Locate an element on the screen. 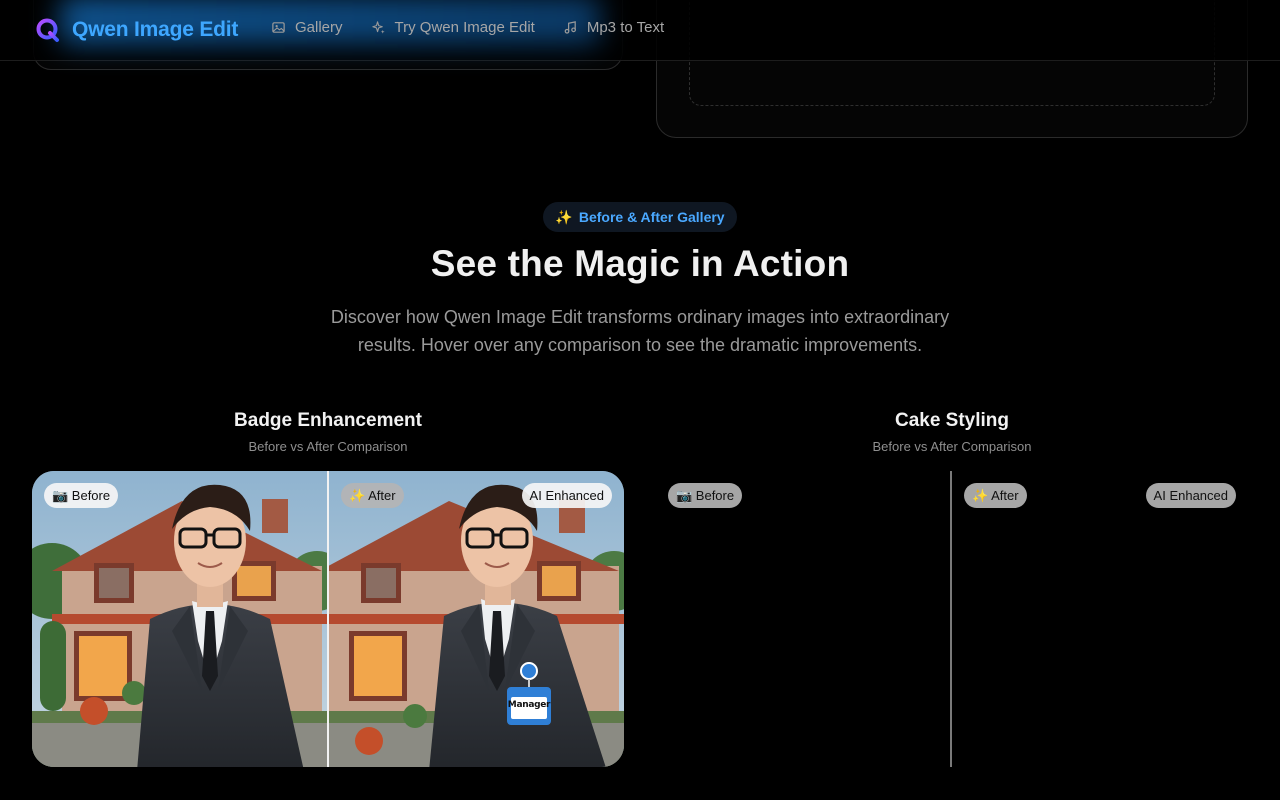 This screenshot has height=800, width=1280. sparkles-icon: ✨ is located at coordinates (564, 216).